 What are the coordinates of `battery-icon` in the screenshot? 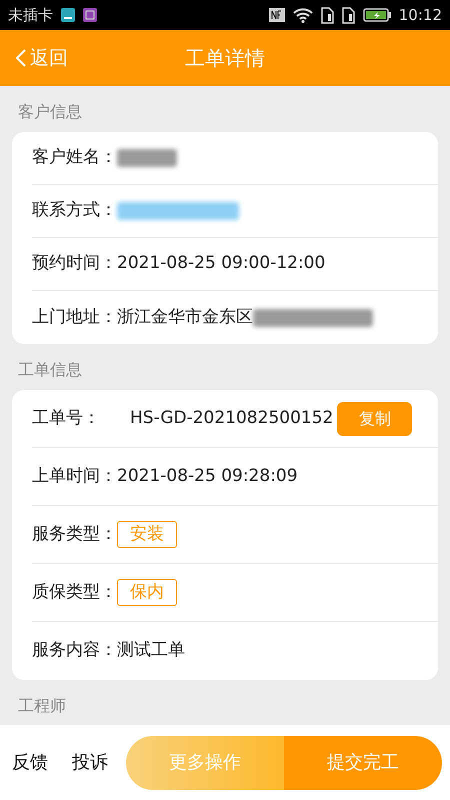 It's located at (376, 15).